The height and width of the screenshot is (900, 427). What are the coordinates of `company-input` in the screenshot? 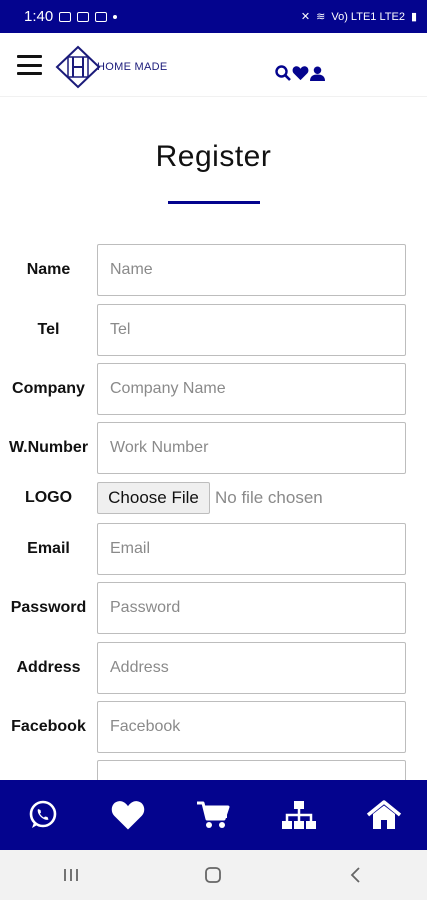 It's located at (251, 389).